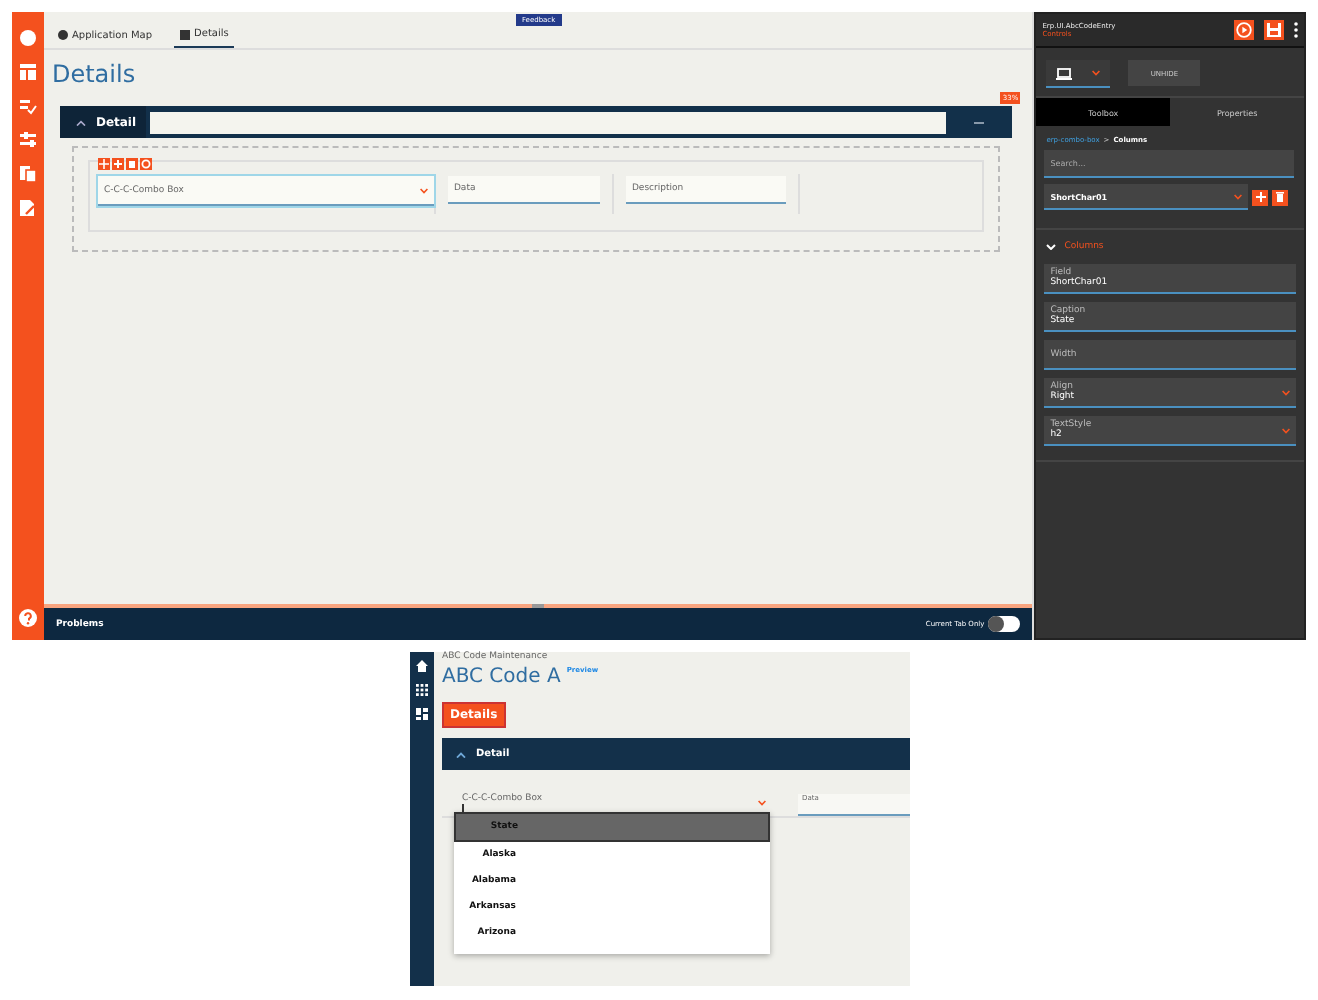 The width and height of the screenshot is (1318, 1000). I want to click on play-icon, so click(1244, 30).